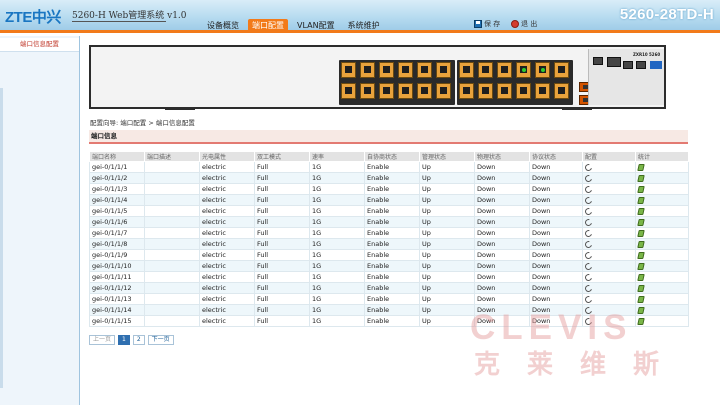  I want to click on cell-admin: Up, so click(447, 200).